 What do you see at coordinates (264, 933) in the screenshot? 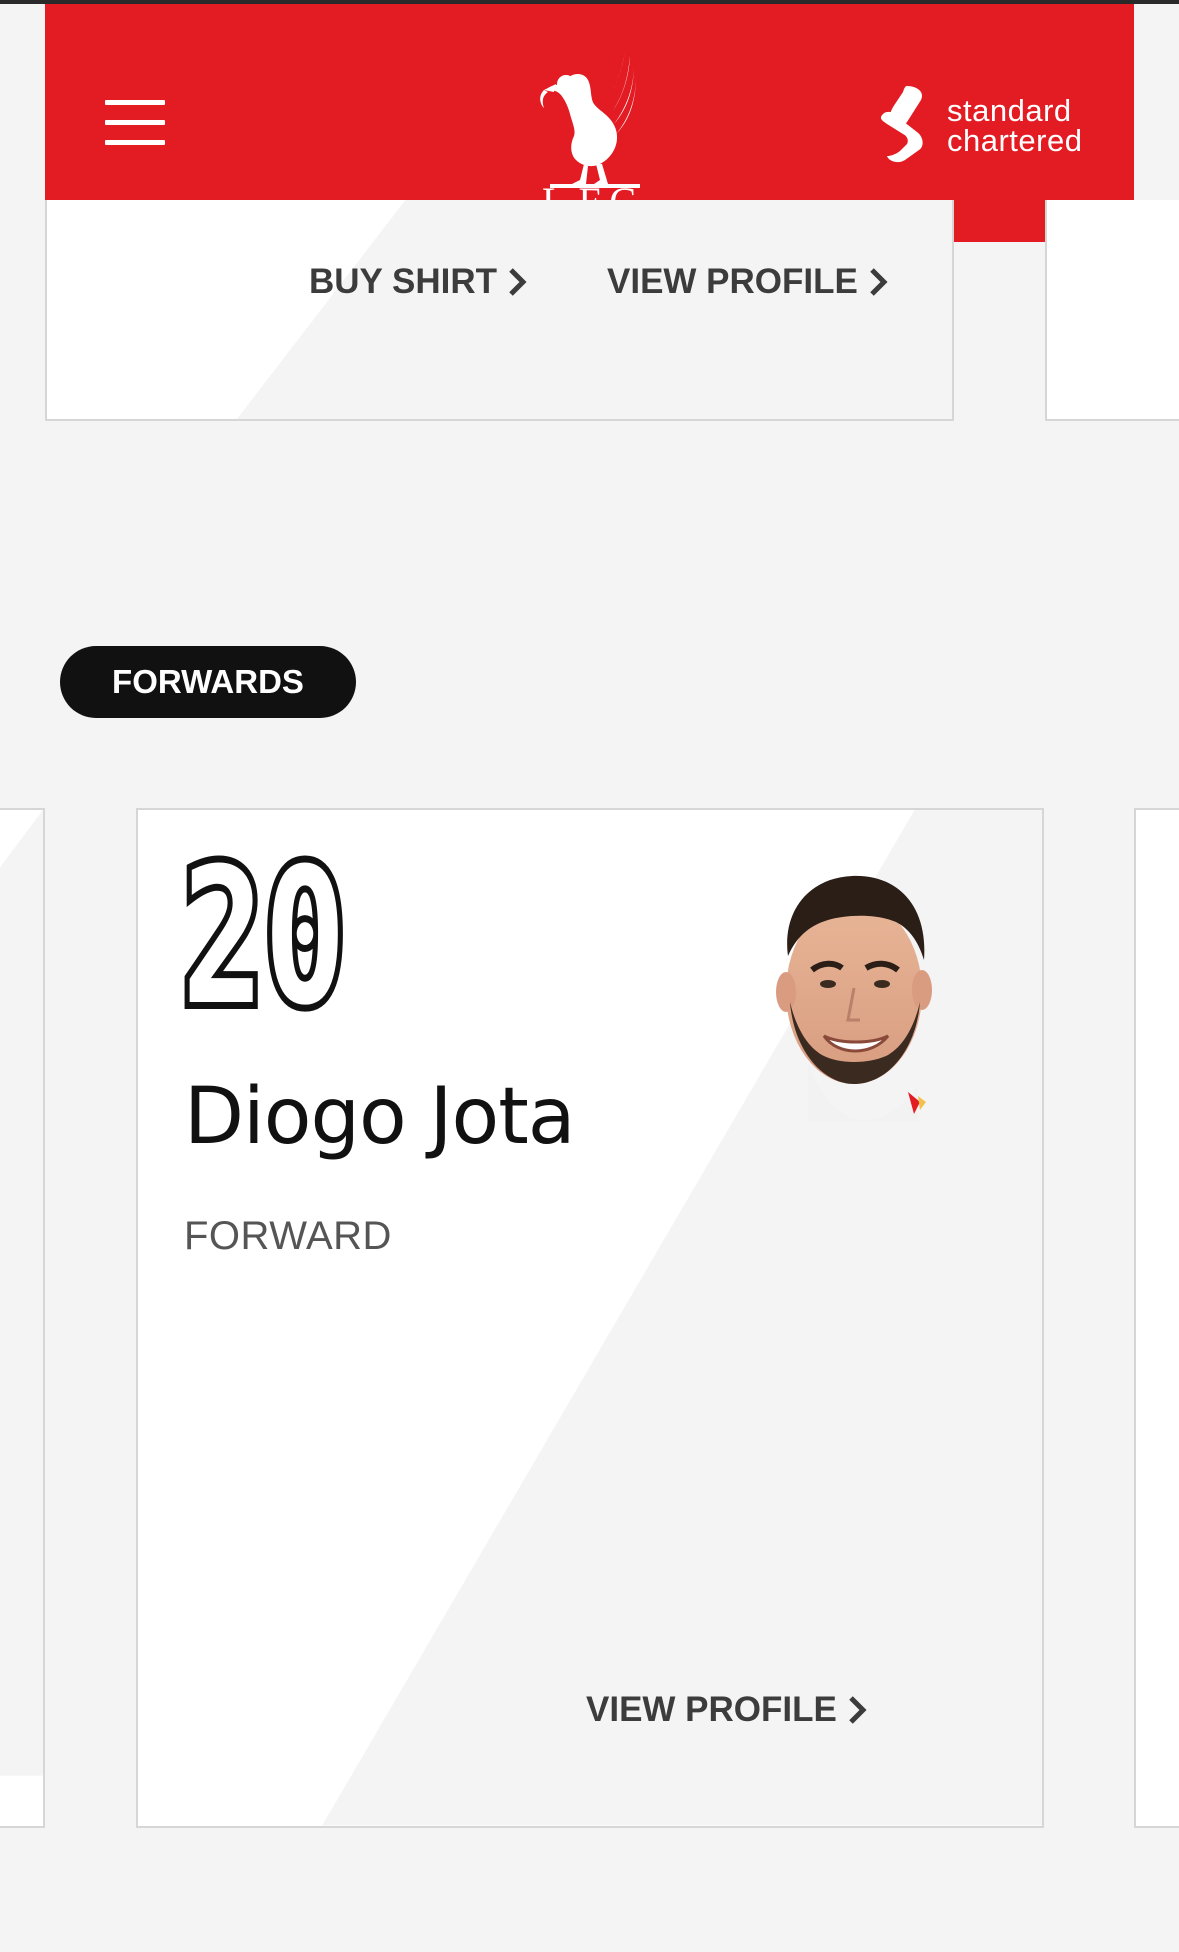
I see `shirt-number-fill: 20` at bounding box center [264, 933].